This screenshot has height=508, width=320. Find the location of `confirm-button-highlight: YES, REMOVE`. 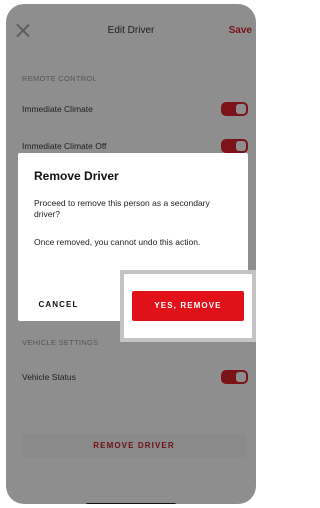

confirm-button-highlight: YES, REMOVE is located at coordinates (188, 306).